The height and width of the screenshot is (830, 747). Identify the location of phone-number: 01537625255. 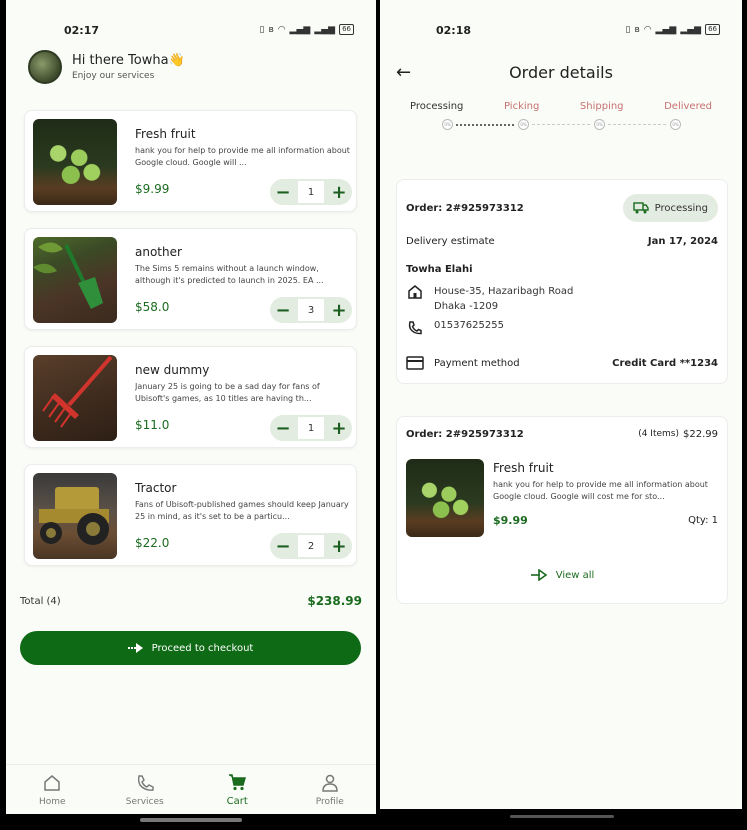
(469, 325).